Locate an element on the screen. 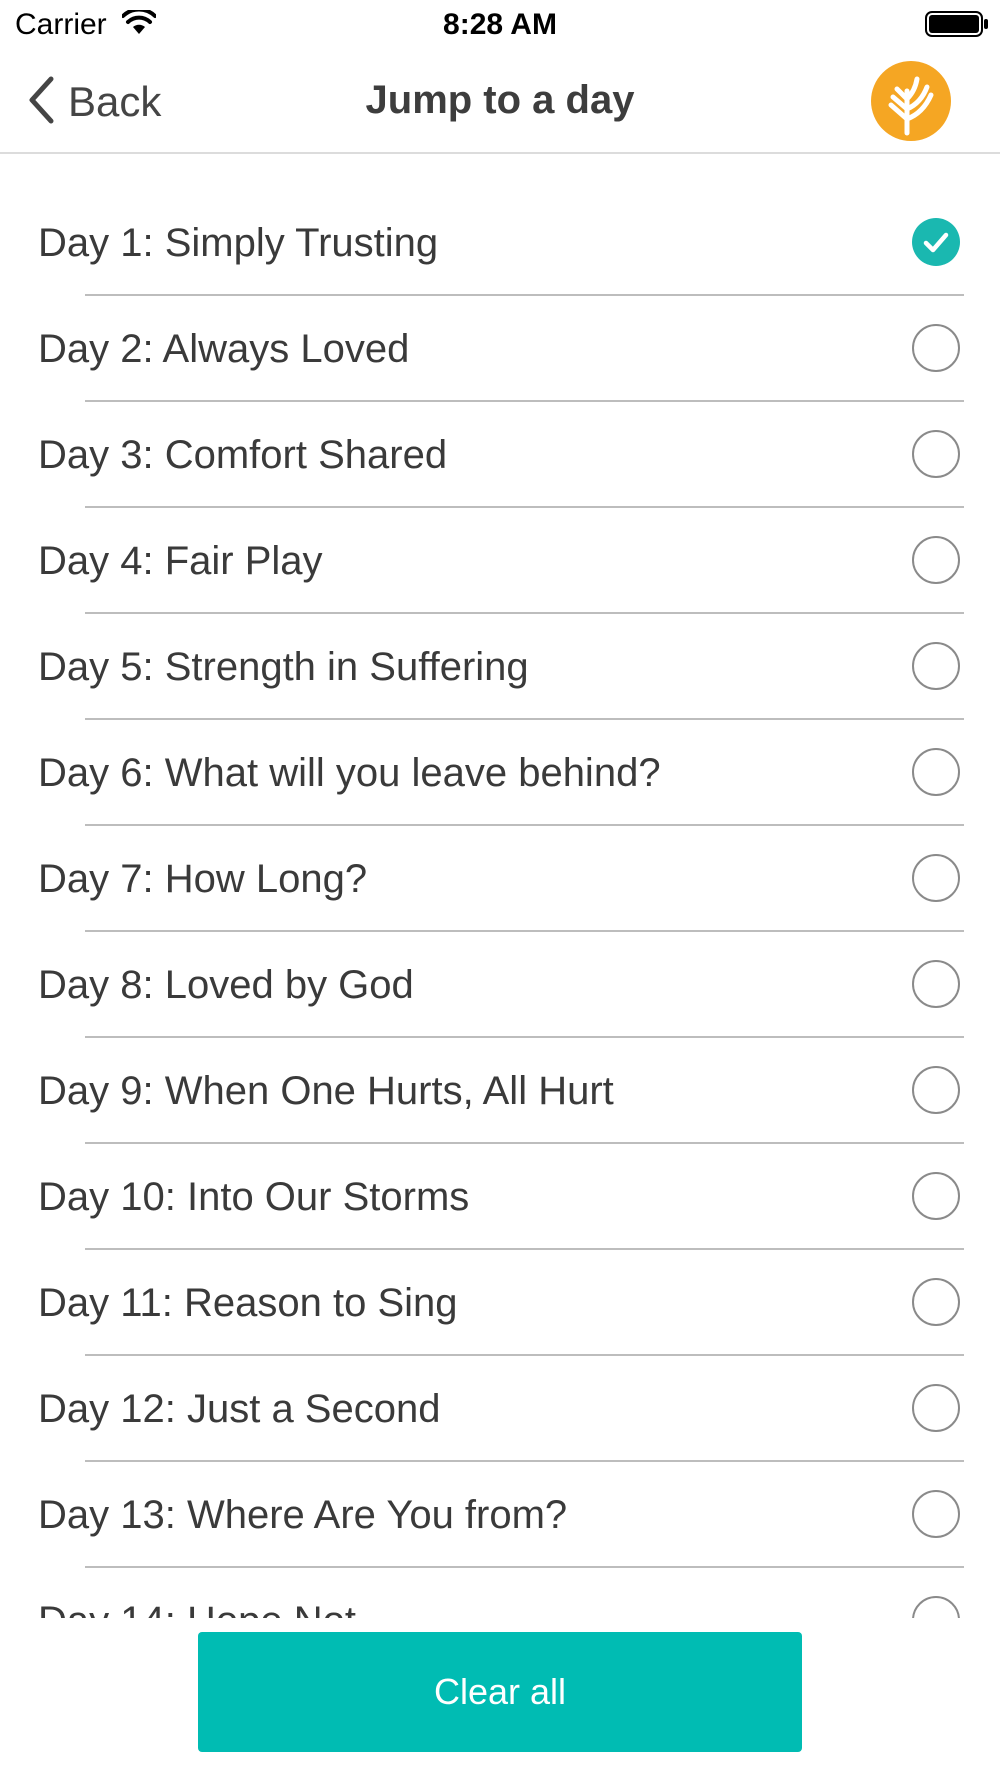 Image resolution: width=1000 pixels, height=1778 pixels. day-label: Day 7: How Long? is located at coordinates (203, 879).